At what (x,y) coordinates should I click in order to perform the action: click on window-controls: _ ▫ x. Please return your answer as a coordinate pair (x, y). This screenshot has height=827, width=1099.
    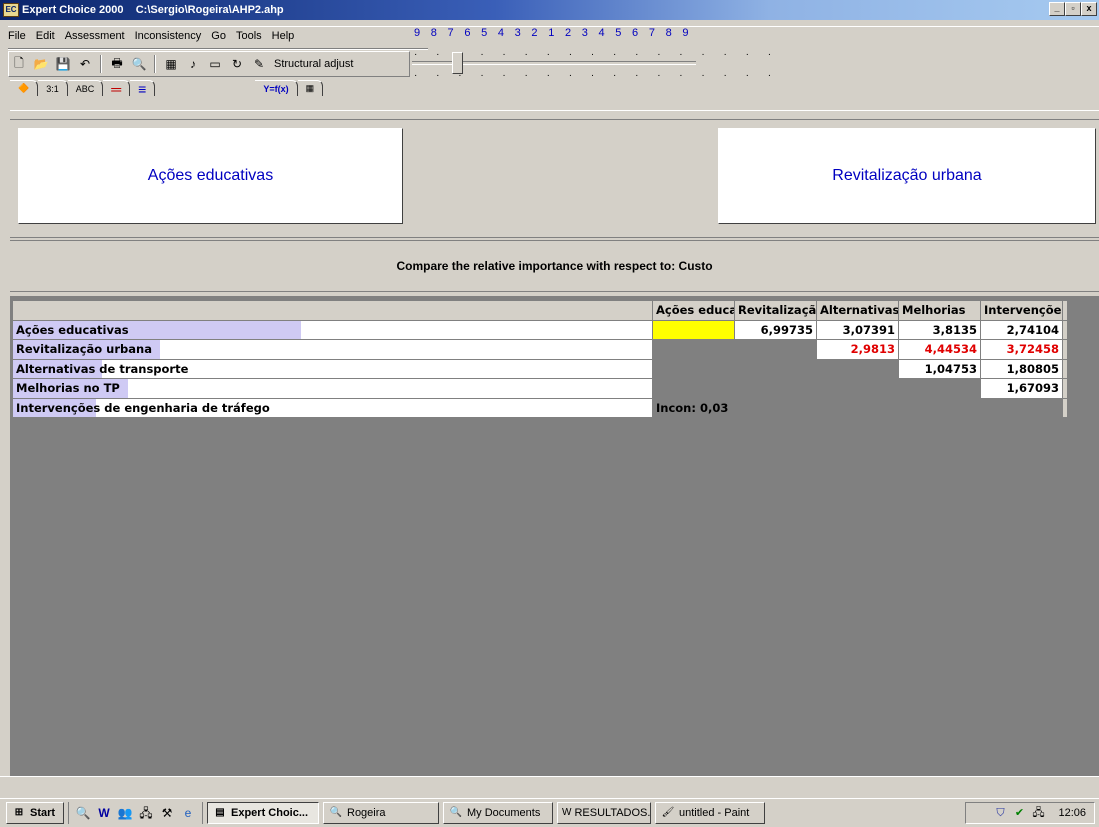
    Looking at the image, I should click on (1073, 9).